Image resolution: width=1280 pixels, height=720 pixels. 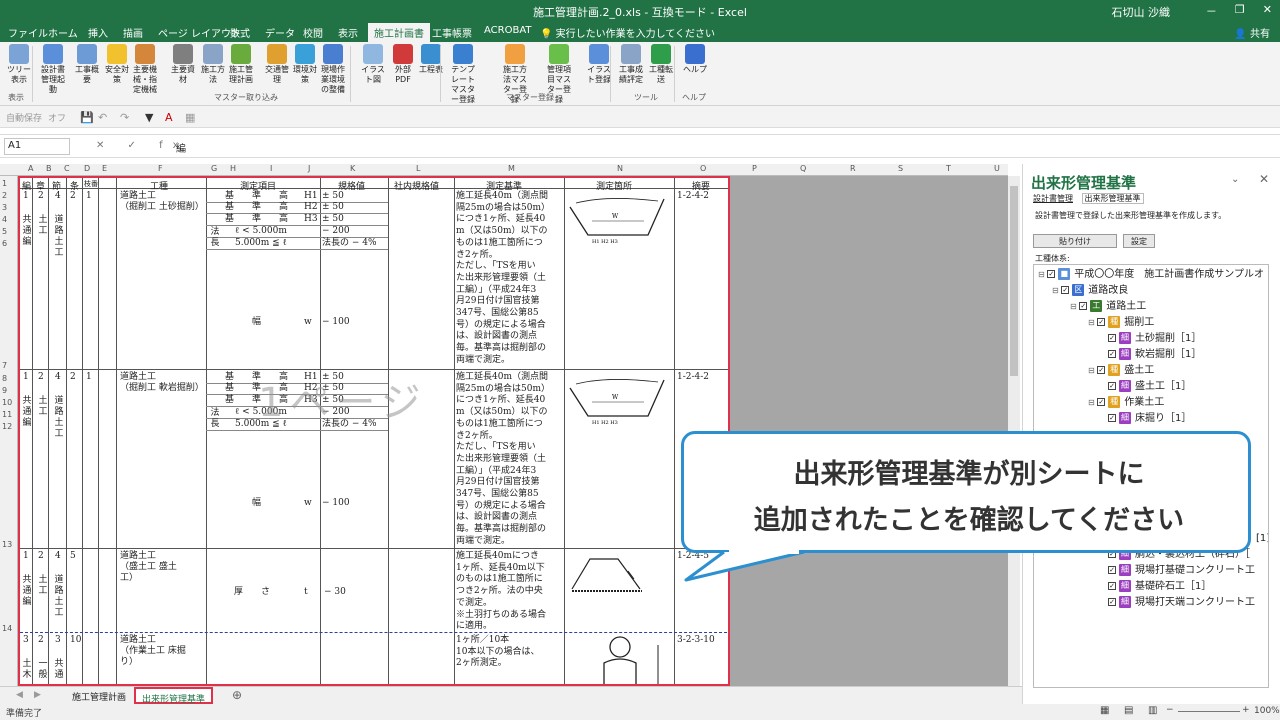 I want to click on column-header: M, so click(x=511, y=168).